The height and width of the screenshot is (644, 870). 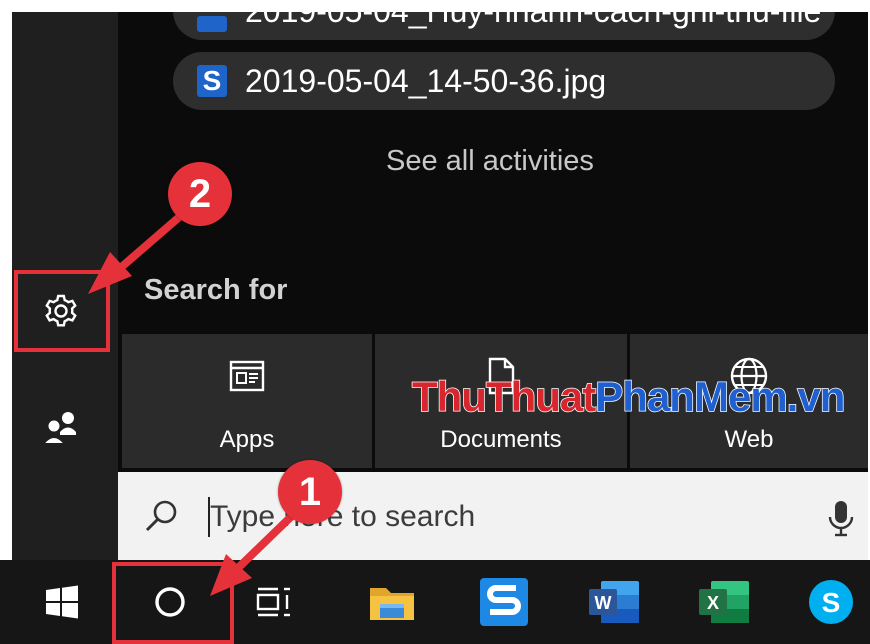 What do you see at coordinates (212, 81) in the screenshot?
I see `snagit-s-icon: S` at bounding box center [212, 81].